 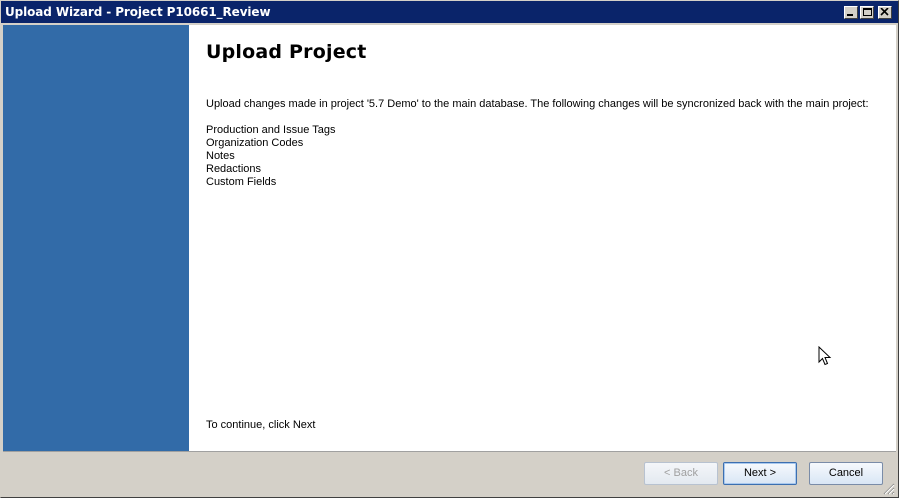 What do you see at coordinates (138, 12) in the screenshot?
I see `window-title: Upload Wizard - Project P10661_Review` at bounding box center [138, 12].